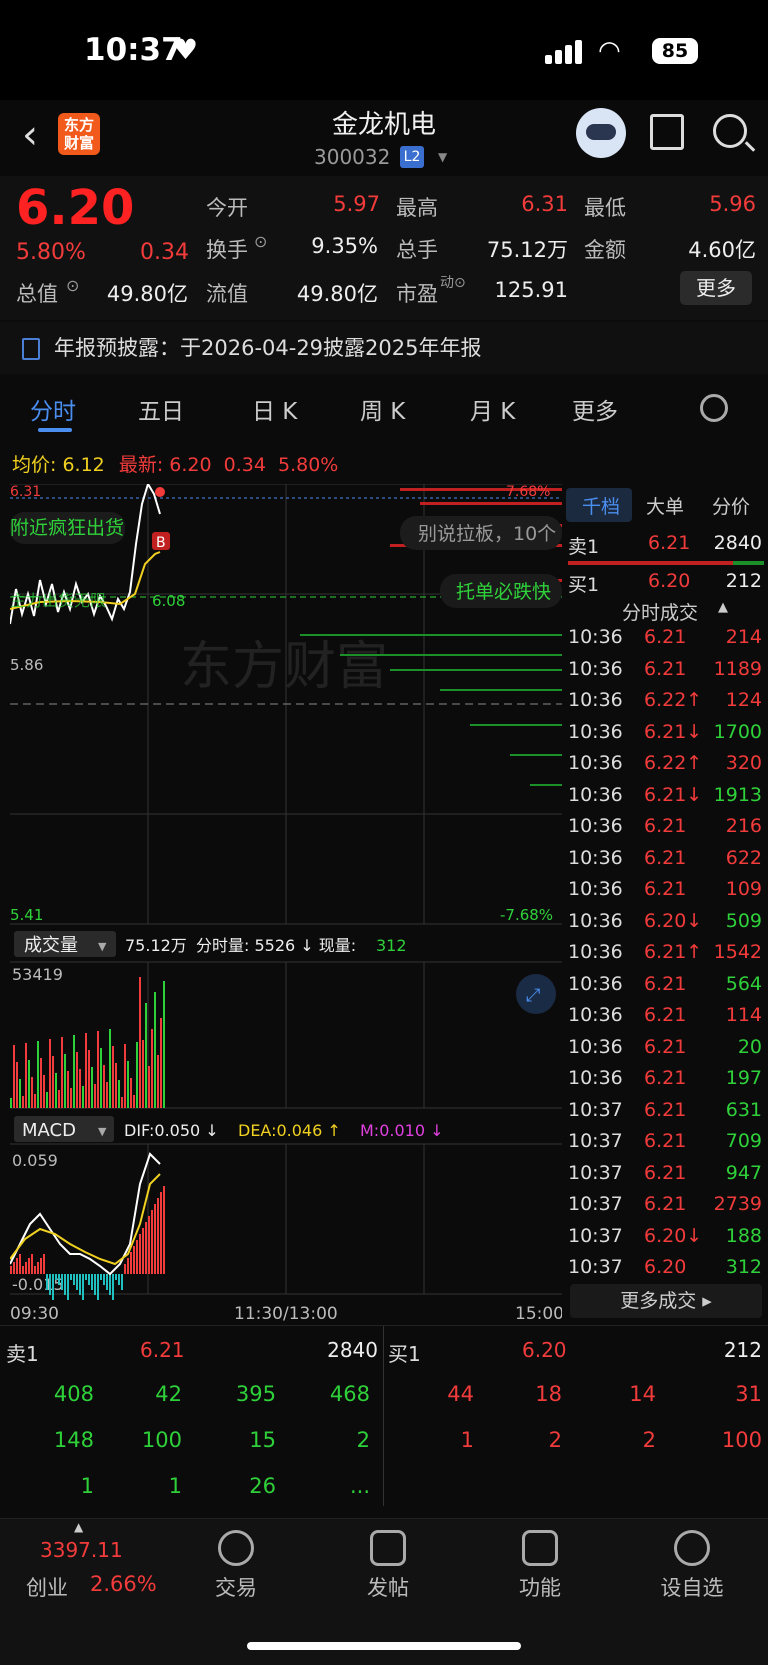 This screenshot has width=768, height=1665. Describe the element at coordinates (53, 409) in the screenshot. I see `tab-intraday: 分时` at that location.